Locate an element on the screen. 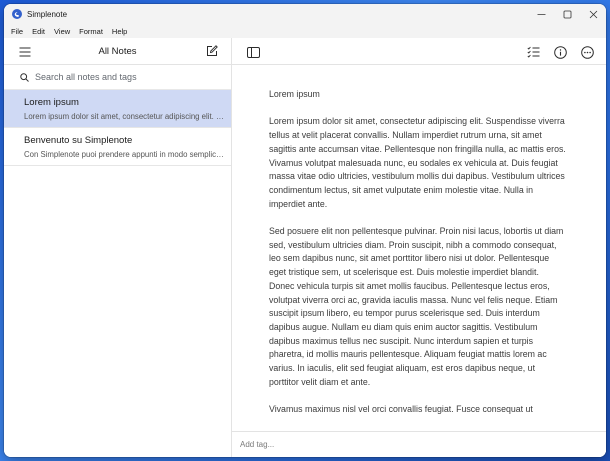  add-tag-input is located at coordinates (340, 444).